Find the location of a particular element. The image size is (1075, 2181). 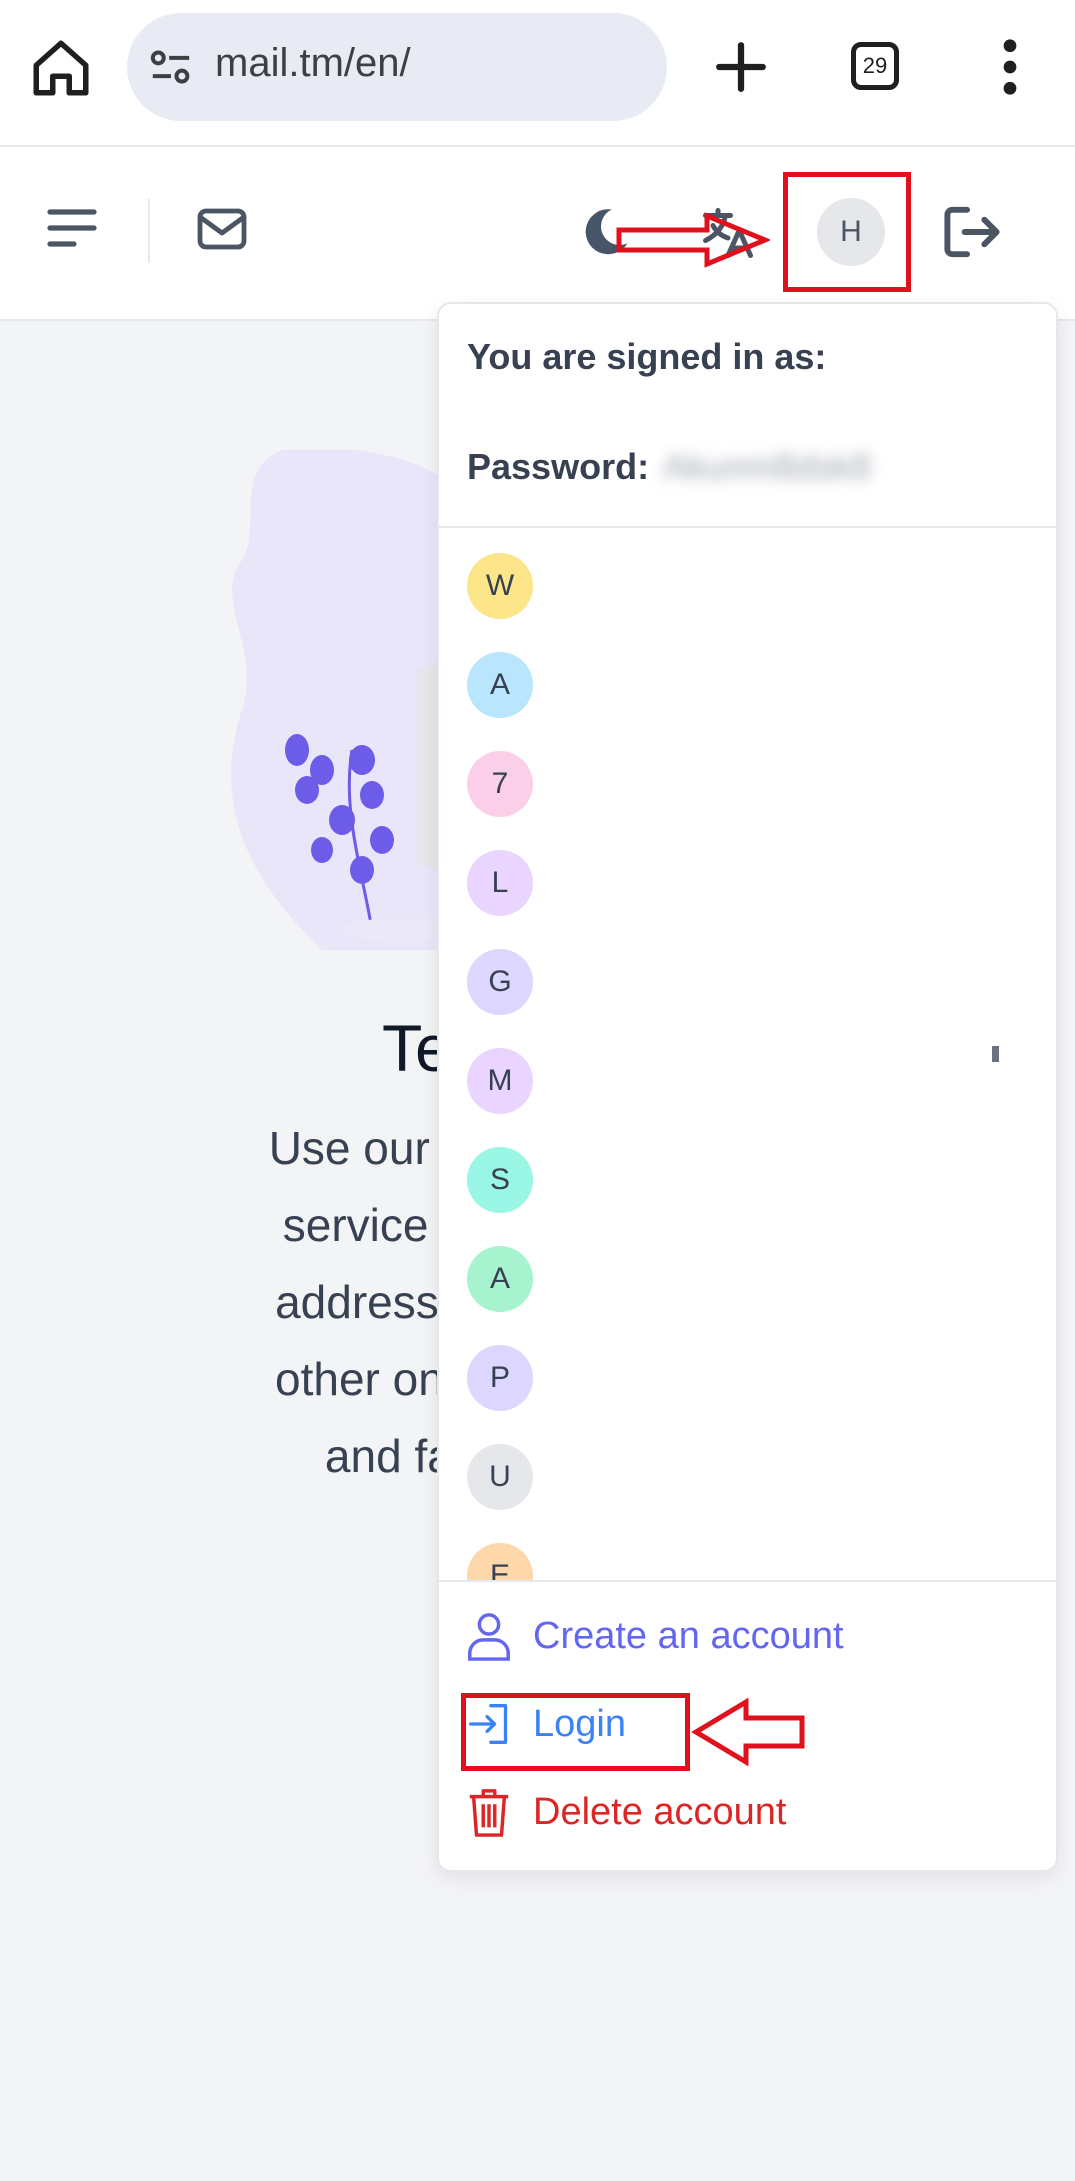

create-account-label: Create an account is located at coordinates (688, 1635).